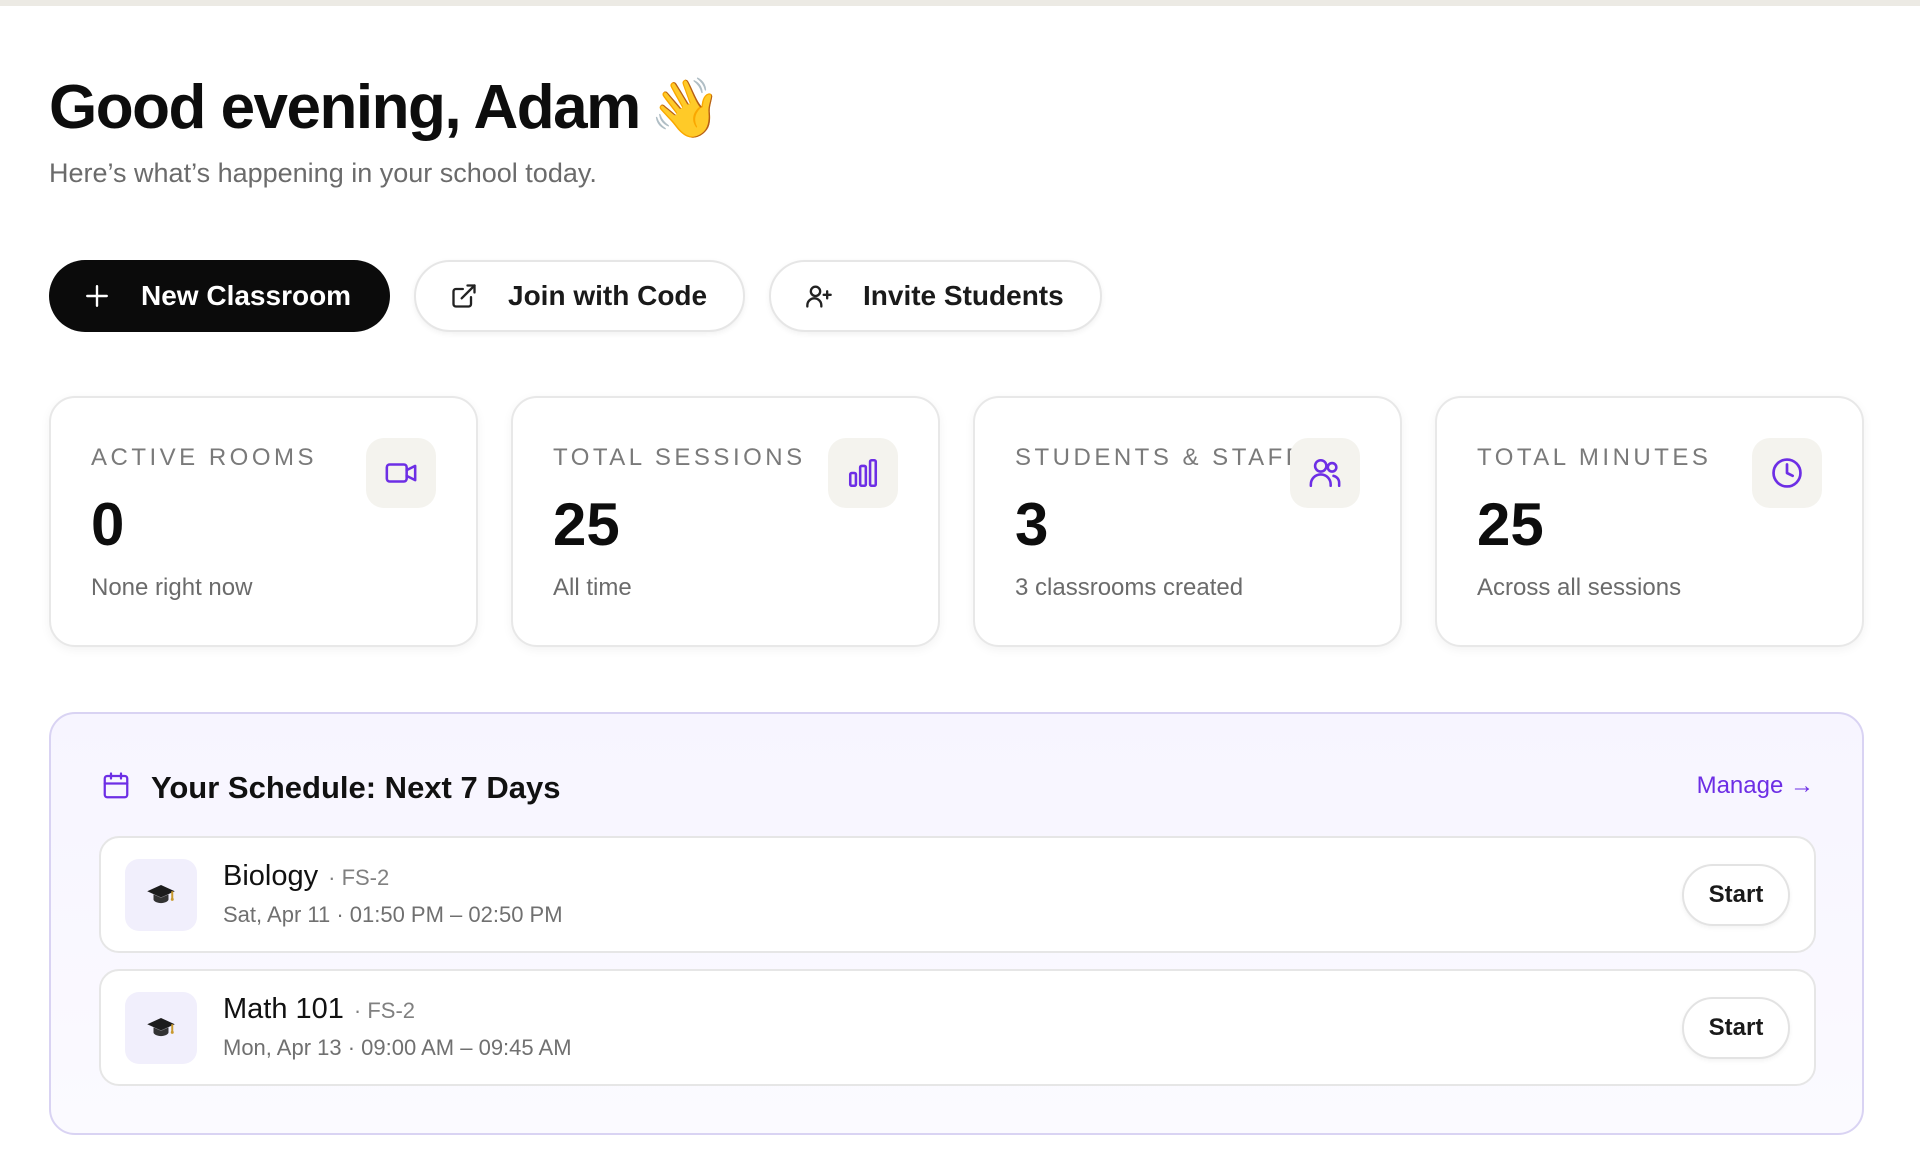  Describe the element at coordinates (116, 788) in the screenshot. I see `calendar-icon` at that location.